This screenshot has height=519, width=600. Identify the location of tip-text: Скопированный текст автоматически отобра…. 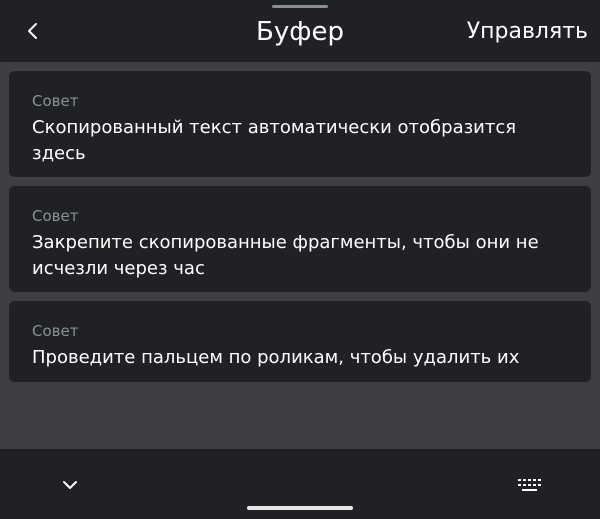
(274, 140).